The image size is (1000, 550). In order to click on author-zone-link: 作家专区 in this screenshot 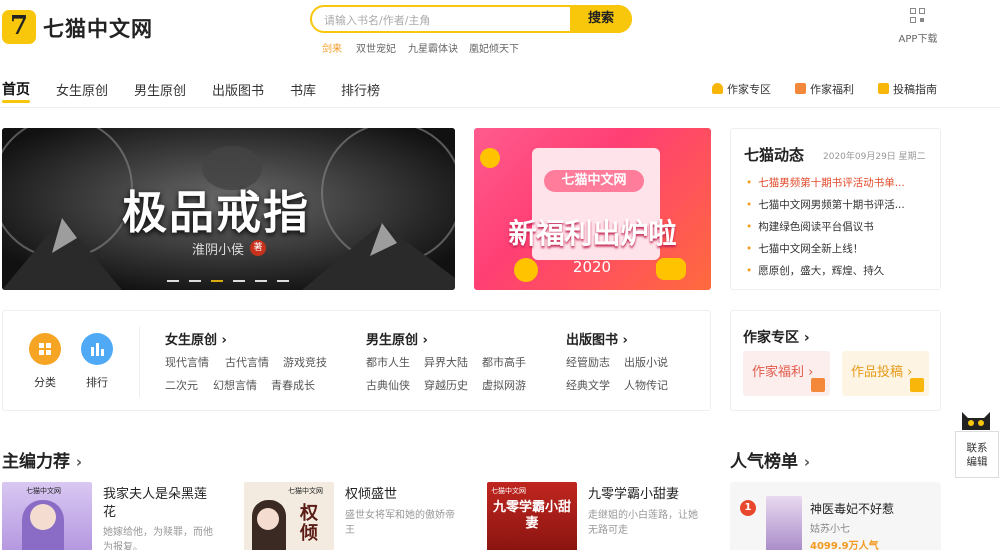, I will do `click(741, 89)`.